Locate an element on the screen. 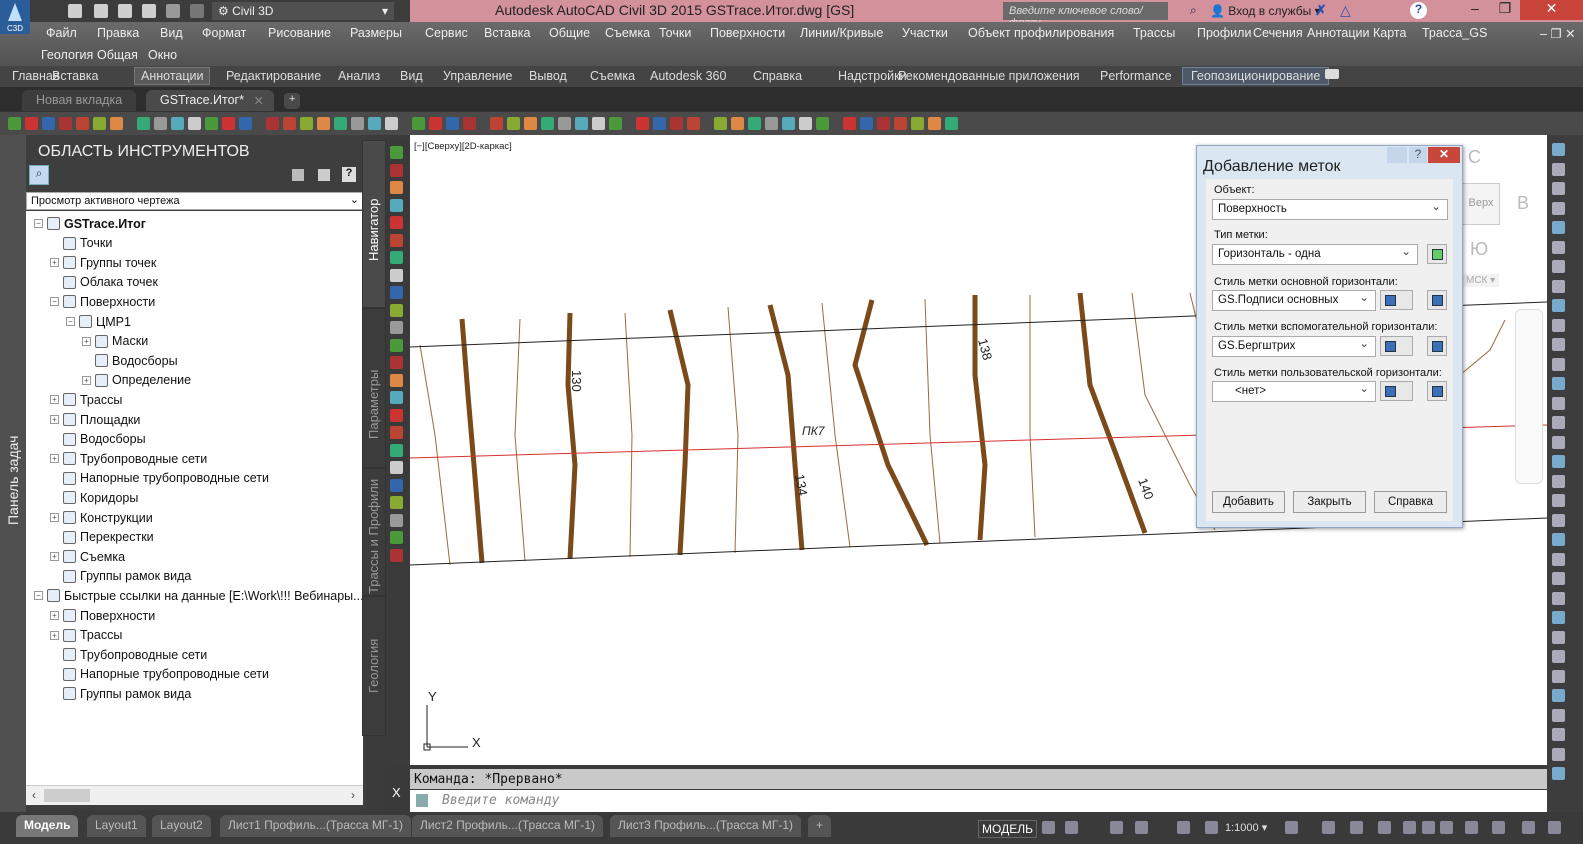 The height and width of the screenshot is (844, 1583). tree-item: − Поверхности is located at coordinates (102, 301).